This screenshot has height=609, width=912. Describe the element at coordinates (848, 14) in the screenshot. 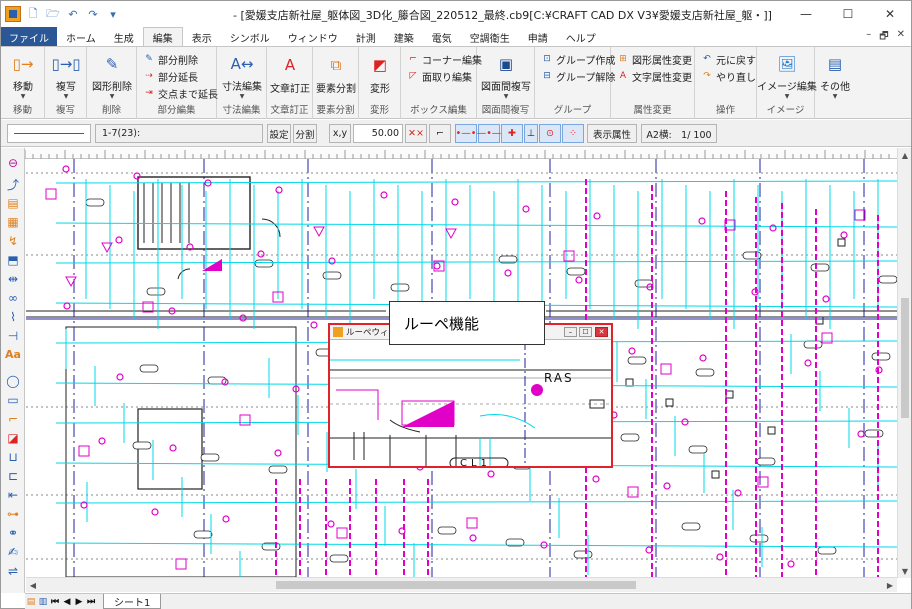

I see `maximize-button: ☐` at that location.